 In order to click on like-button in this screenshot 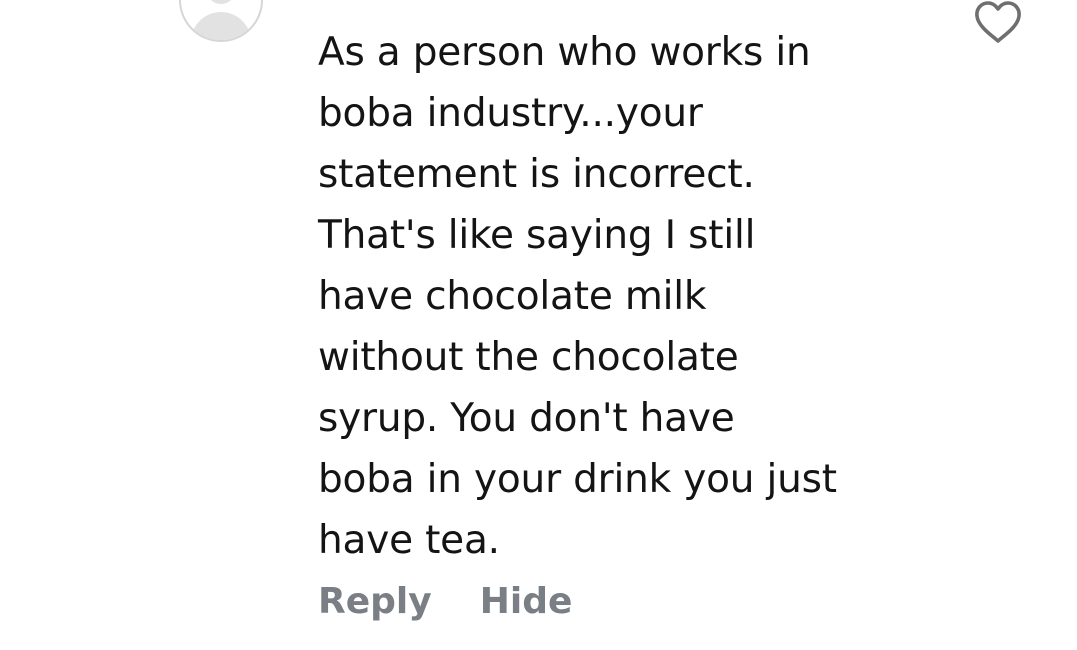, I will do `click(998, 23)`.